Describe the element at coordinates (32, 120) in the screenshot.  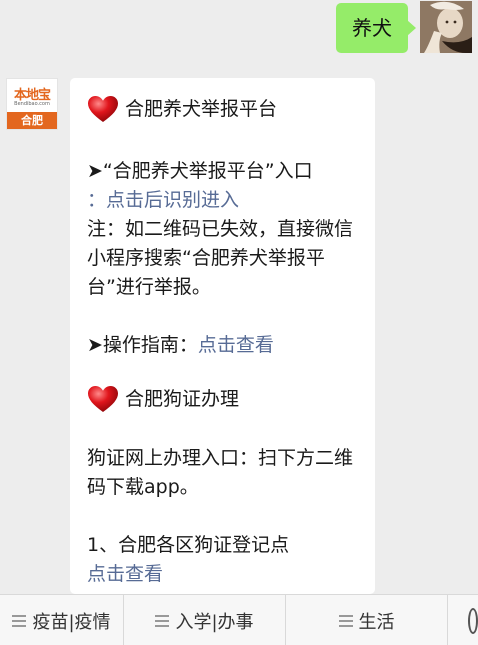
I see `logo-city: 合肥` at that location.